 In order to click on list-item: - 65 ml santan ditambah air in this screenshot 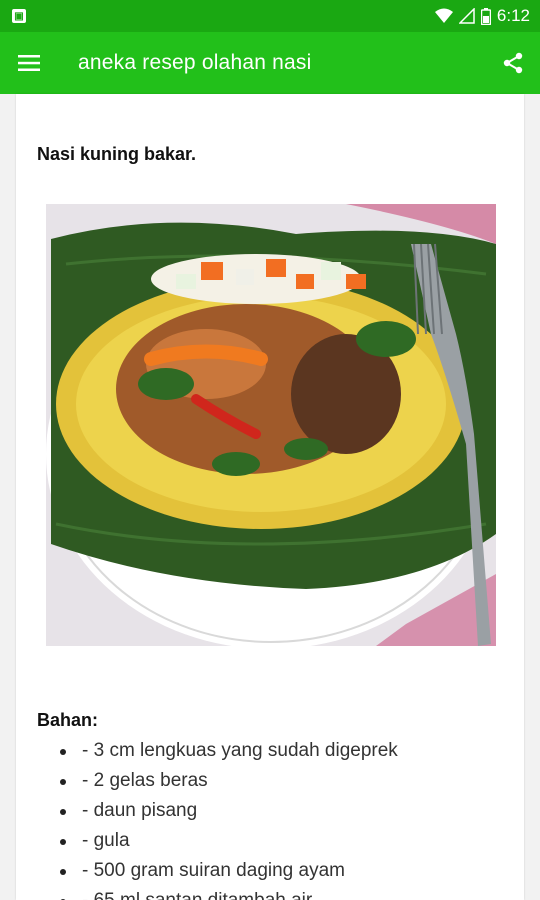, I will do `click(229, 893)`.